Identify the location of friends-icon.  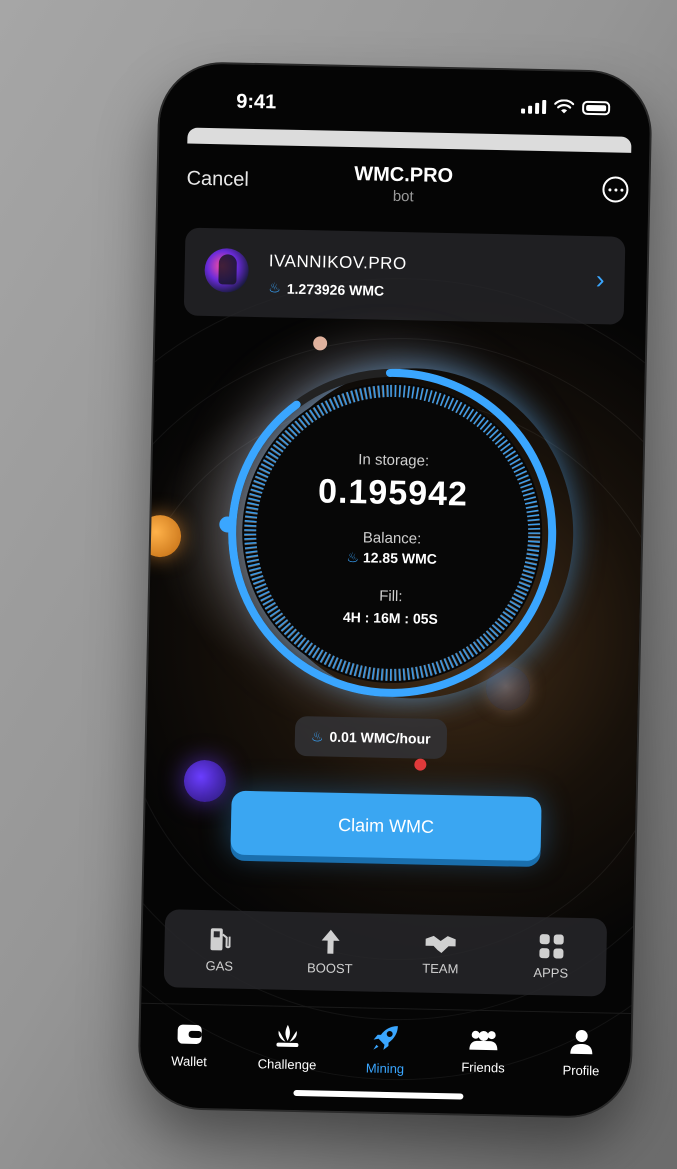
(483, 1040).